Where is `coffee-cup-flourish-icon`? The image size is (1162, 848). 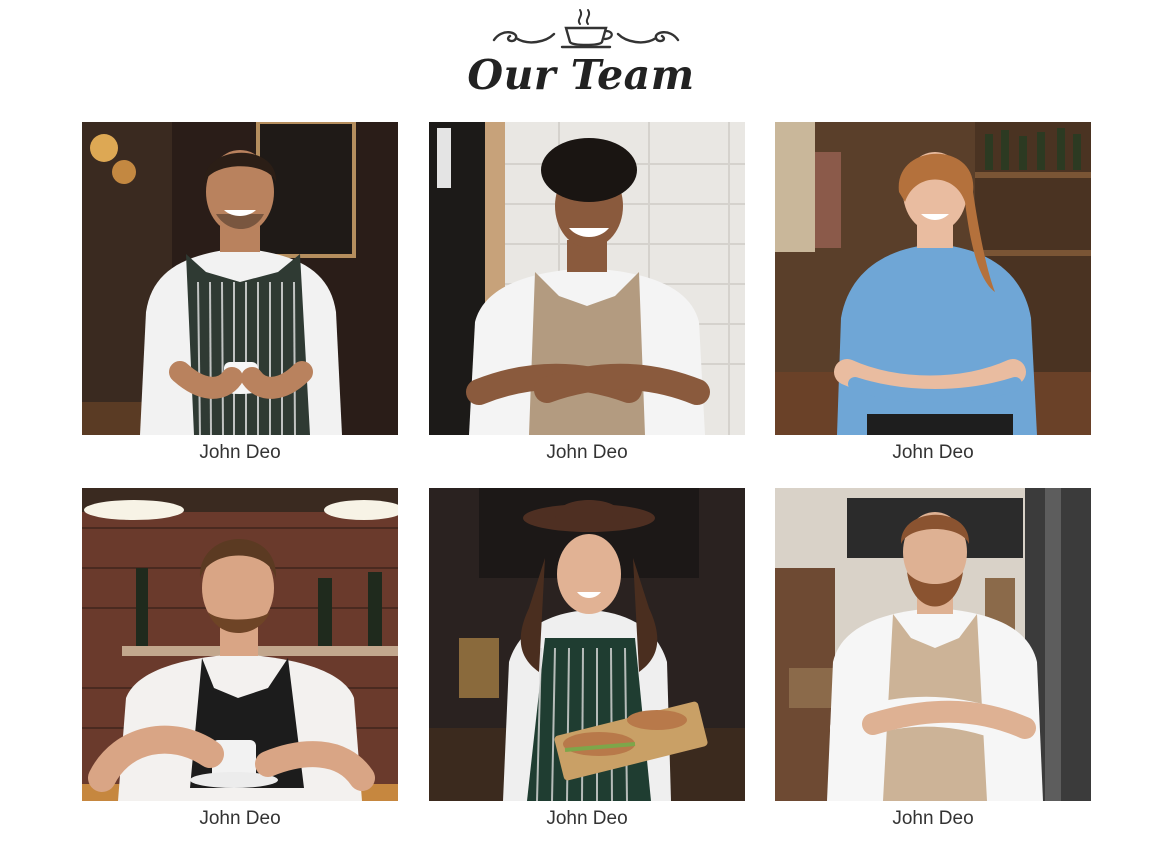
coffee-cup-flourish-icon is located at coordinates (586, 29).